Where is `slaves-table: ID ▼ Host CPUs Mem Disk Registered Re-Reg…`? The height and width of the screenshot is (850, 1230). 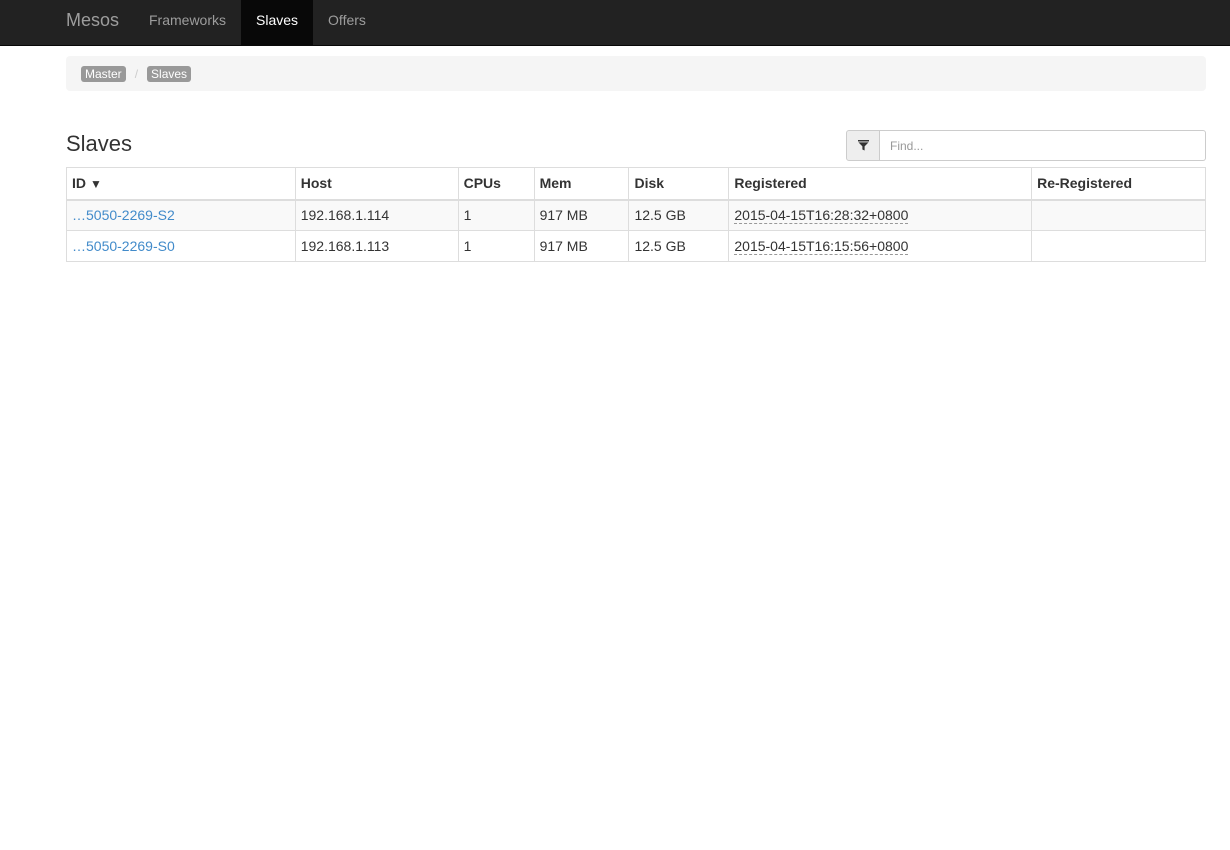 slaves-table: ID ▼ Host CPUs Mem Disk Registered Re-Reg… is located at coordinates (636, 214).